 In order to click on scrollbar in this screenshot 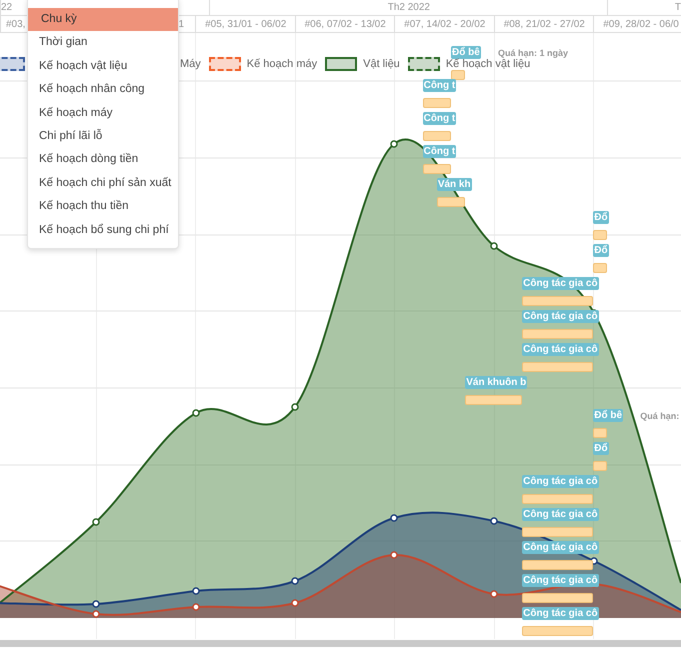, I will do `click(340, 643)`.